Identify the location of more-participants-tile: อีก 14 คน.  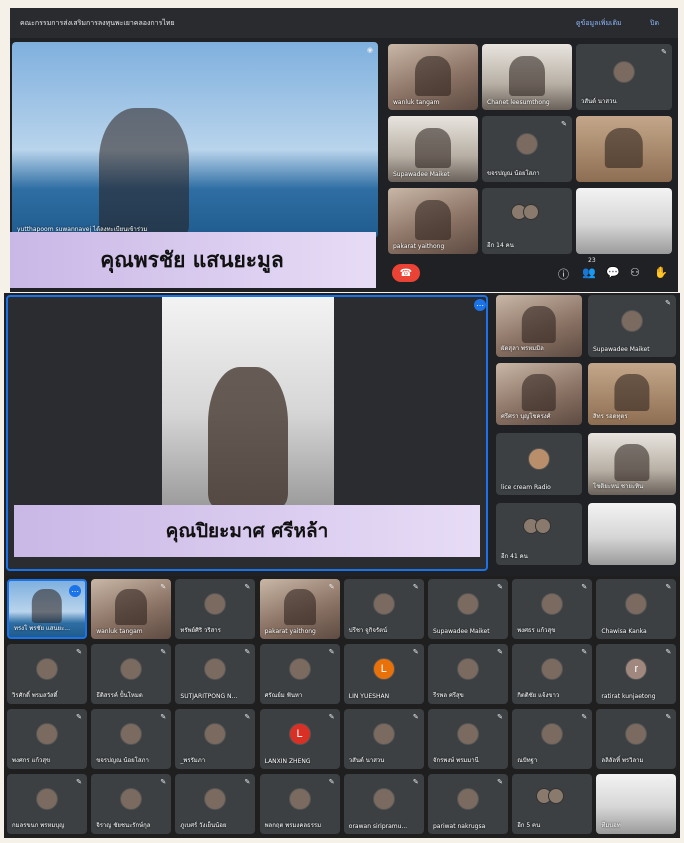
(527, 221).